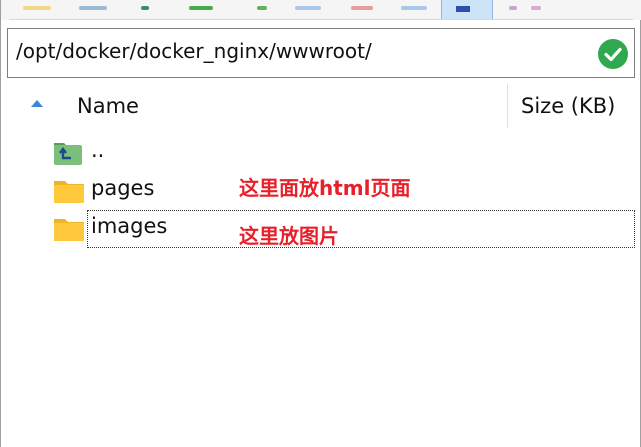 The image size is (641, 447). I want to click on toolbar-divider, so click(321, 19).